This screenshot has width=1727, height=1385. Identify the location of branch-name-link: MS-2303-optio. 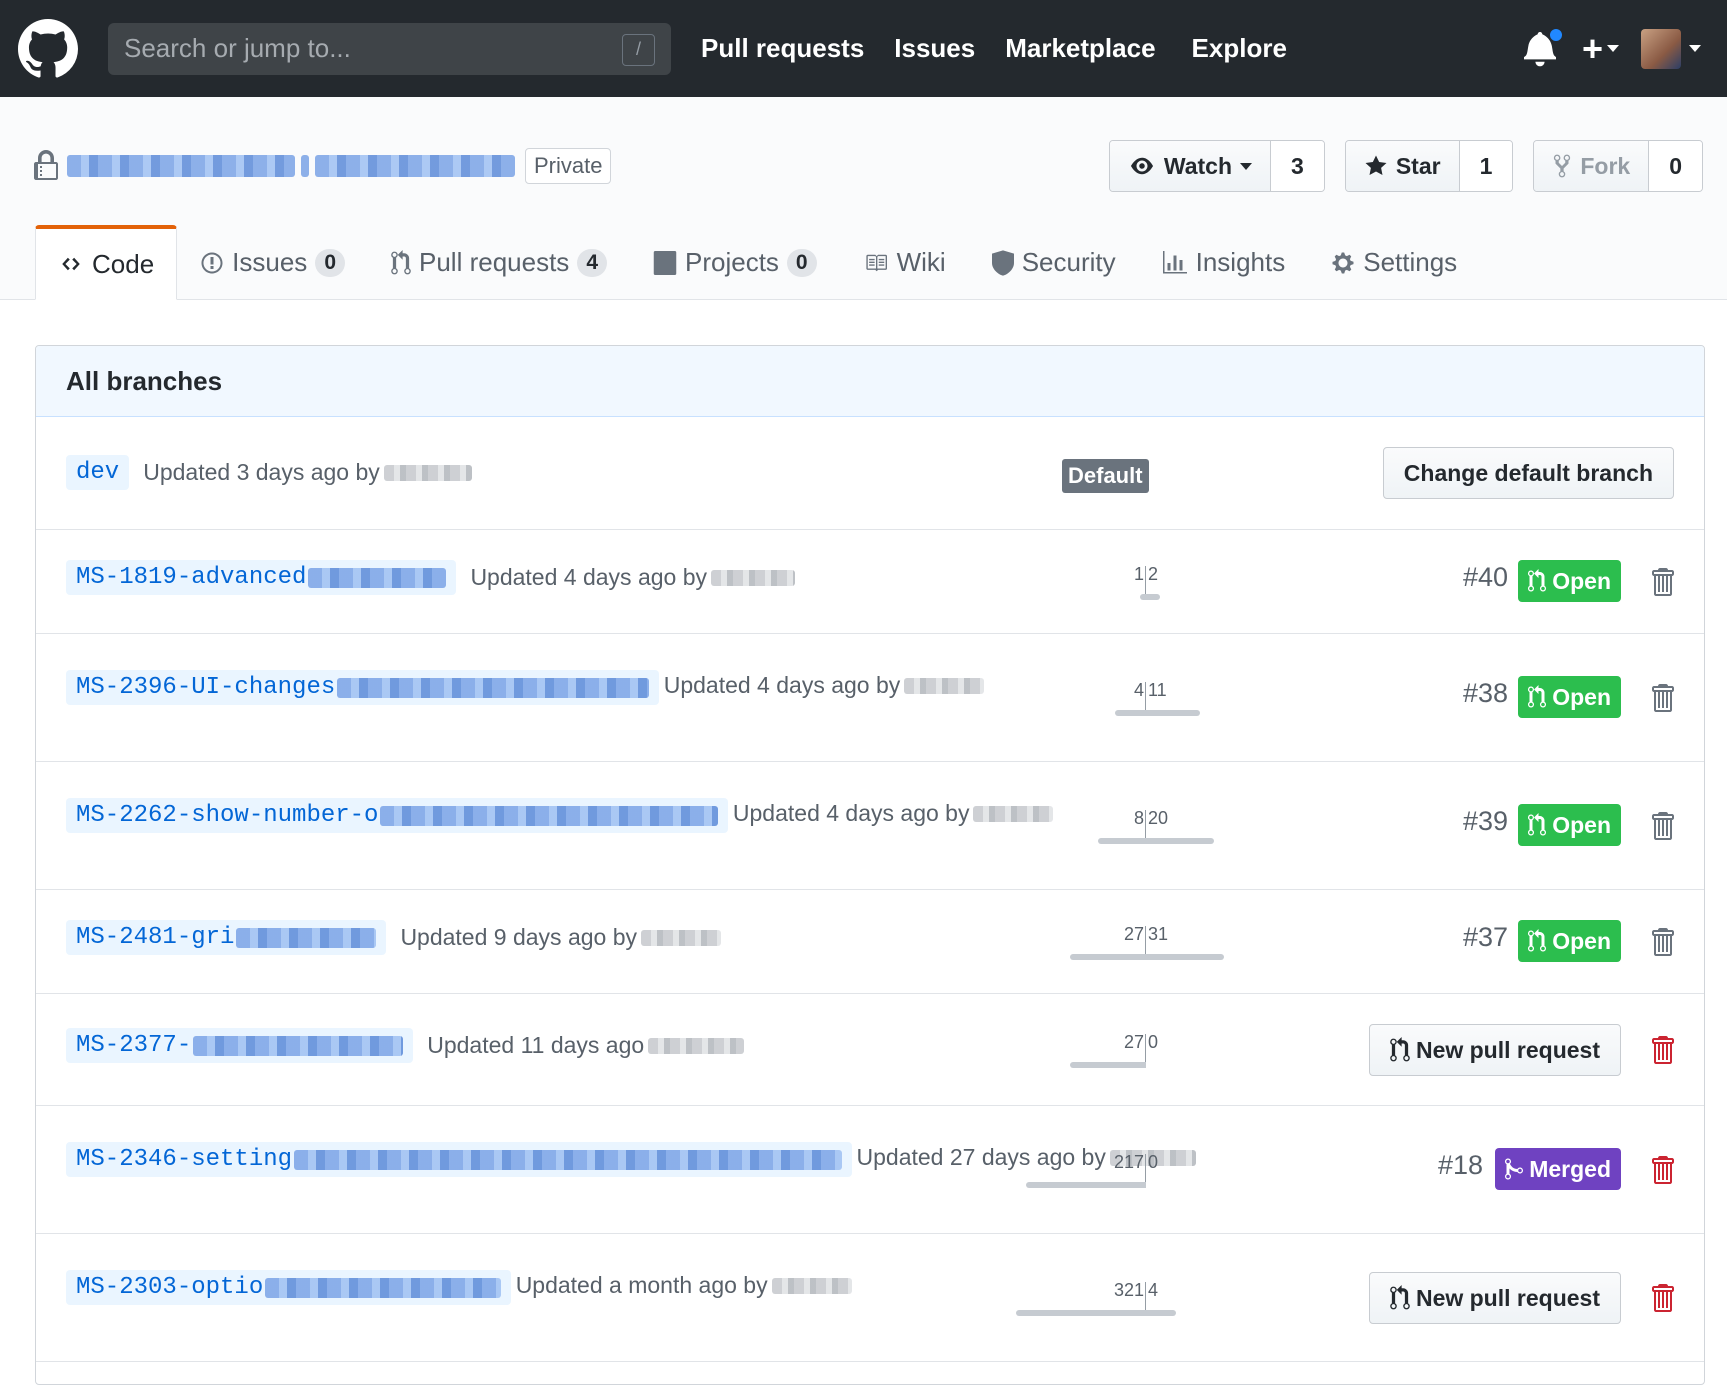
(289, 1287).